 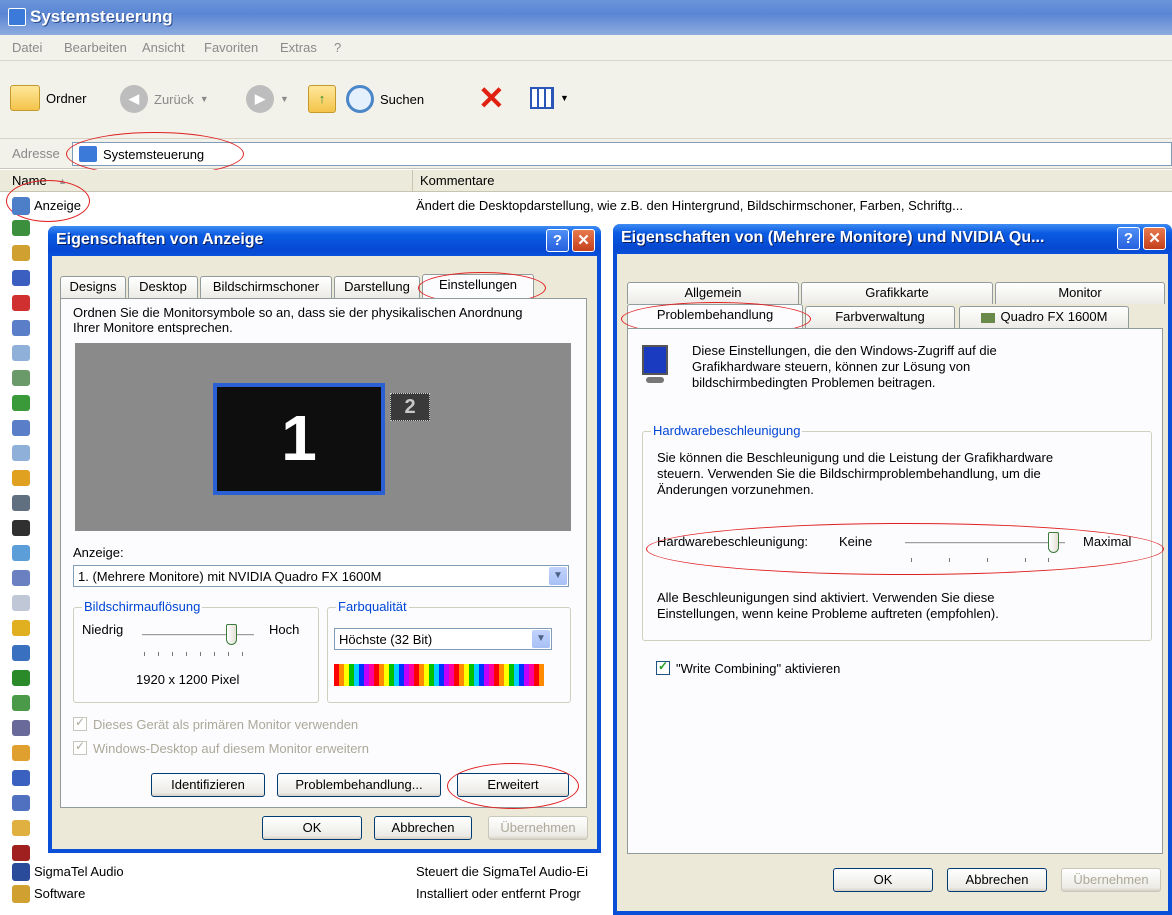 I want to click on folders-label: Ordner, so click(x=66, y=98).